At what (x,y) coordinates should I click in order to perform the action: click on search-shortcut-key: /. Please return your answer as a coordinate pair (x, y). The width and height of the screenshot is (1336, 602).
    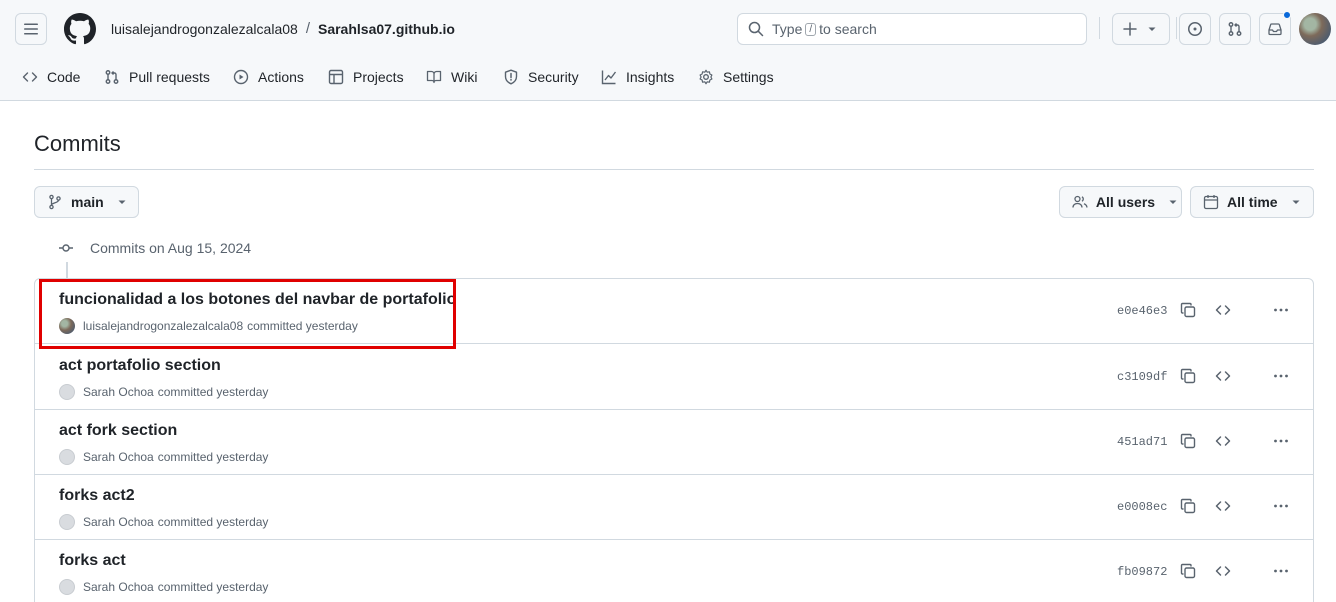
    Looking at the image, I should click on (811, 29).